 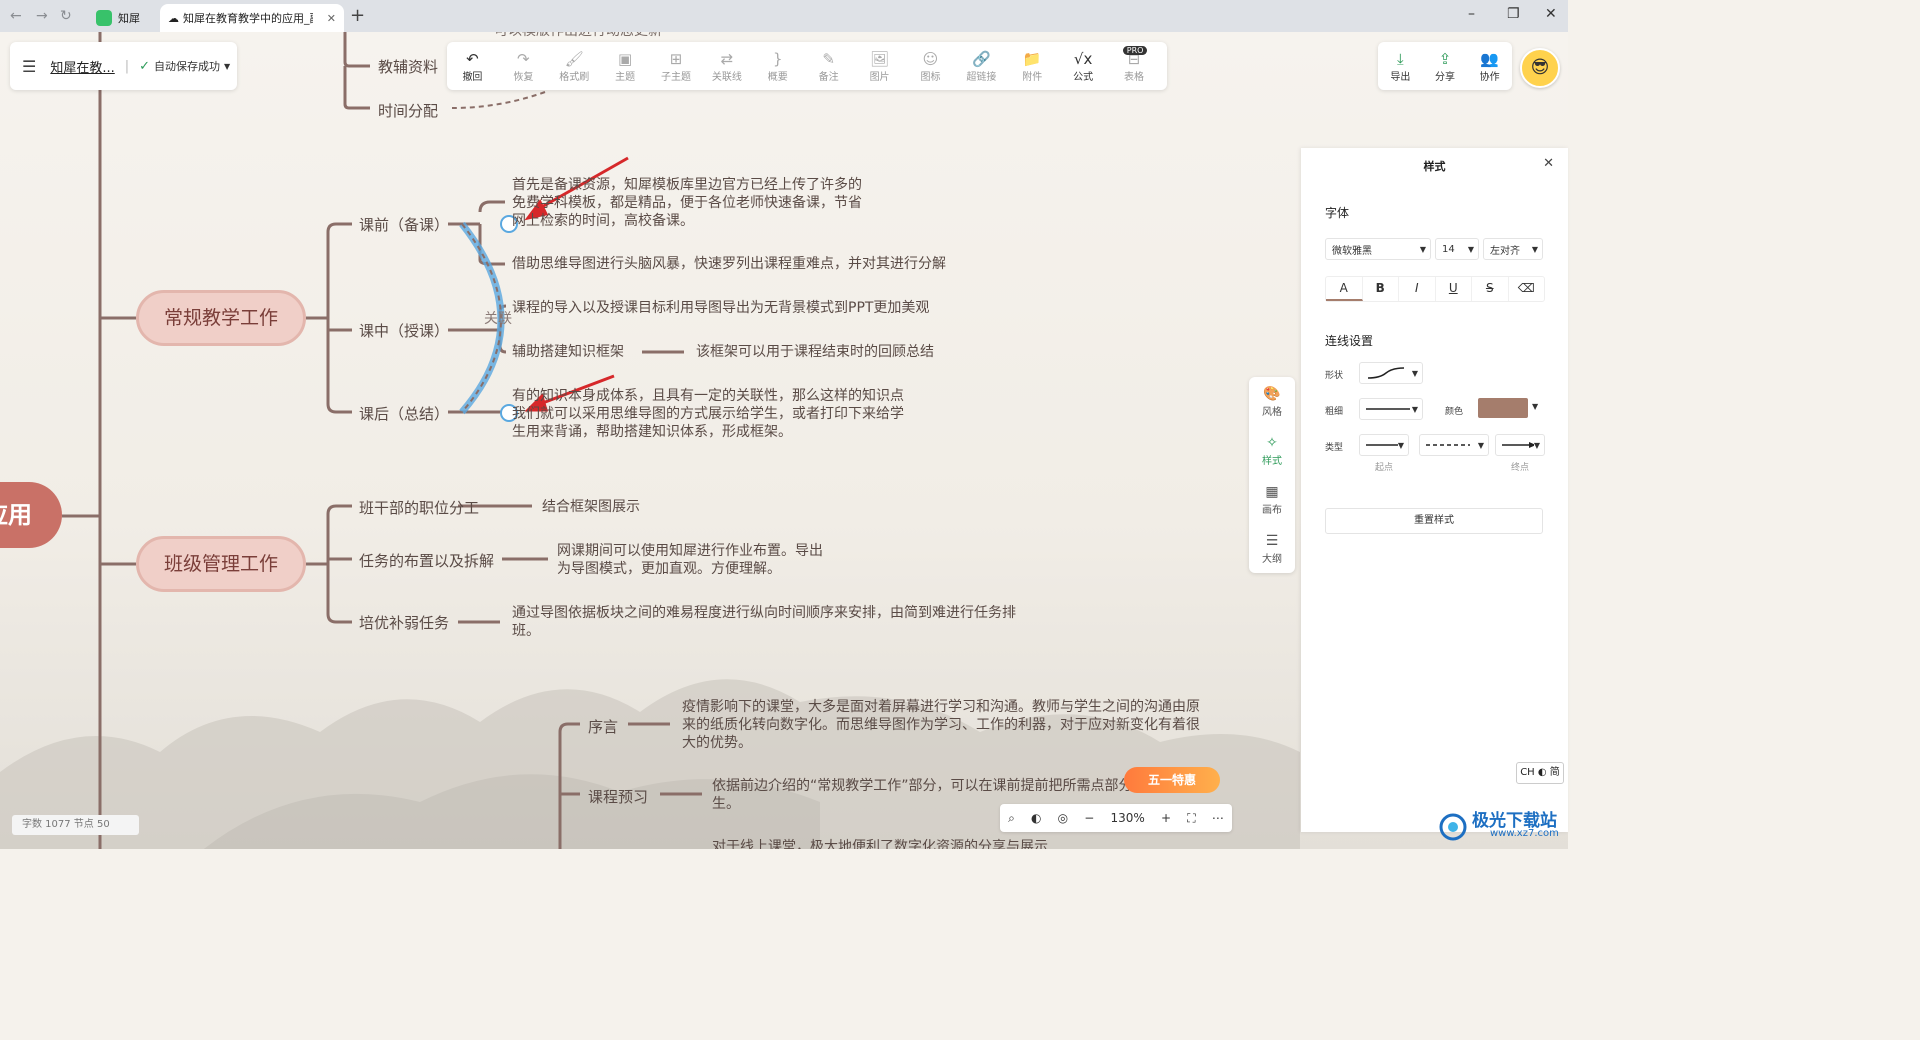 What do you see at coordinates (1334, 376) in the screenshot?
I see `shape-label: 形状` at bounding box center [1334, 376].